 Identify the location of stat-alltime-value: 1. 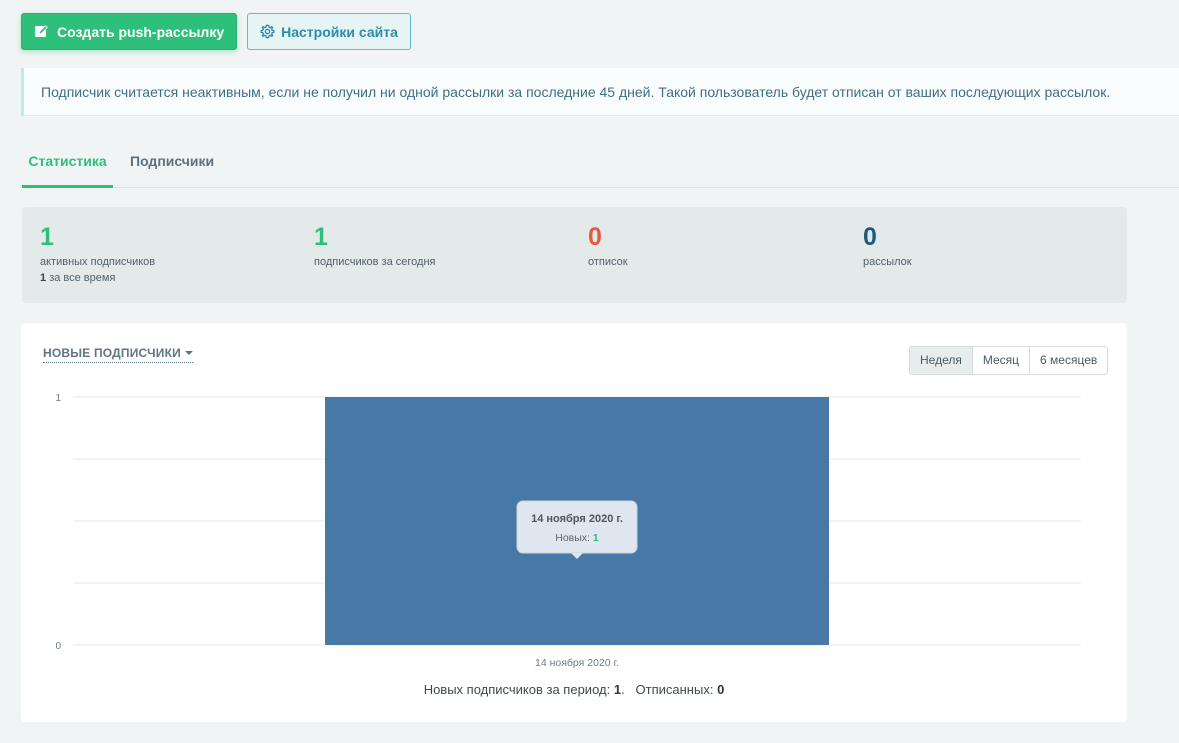
(43, 278).